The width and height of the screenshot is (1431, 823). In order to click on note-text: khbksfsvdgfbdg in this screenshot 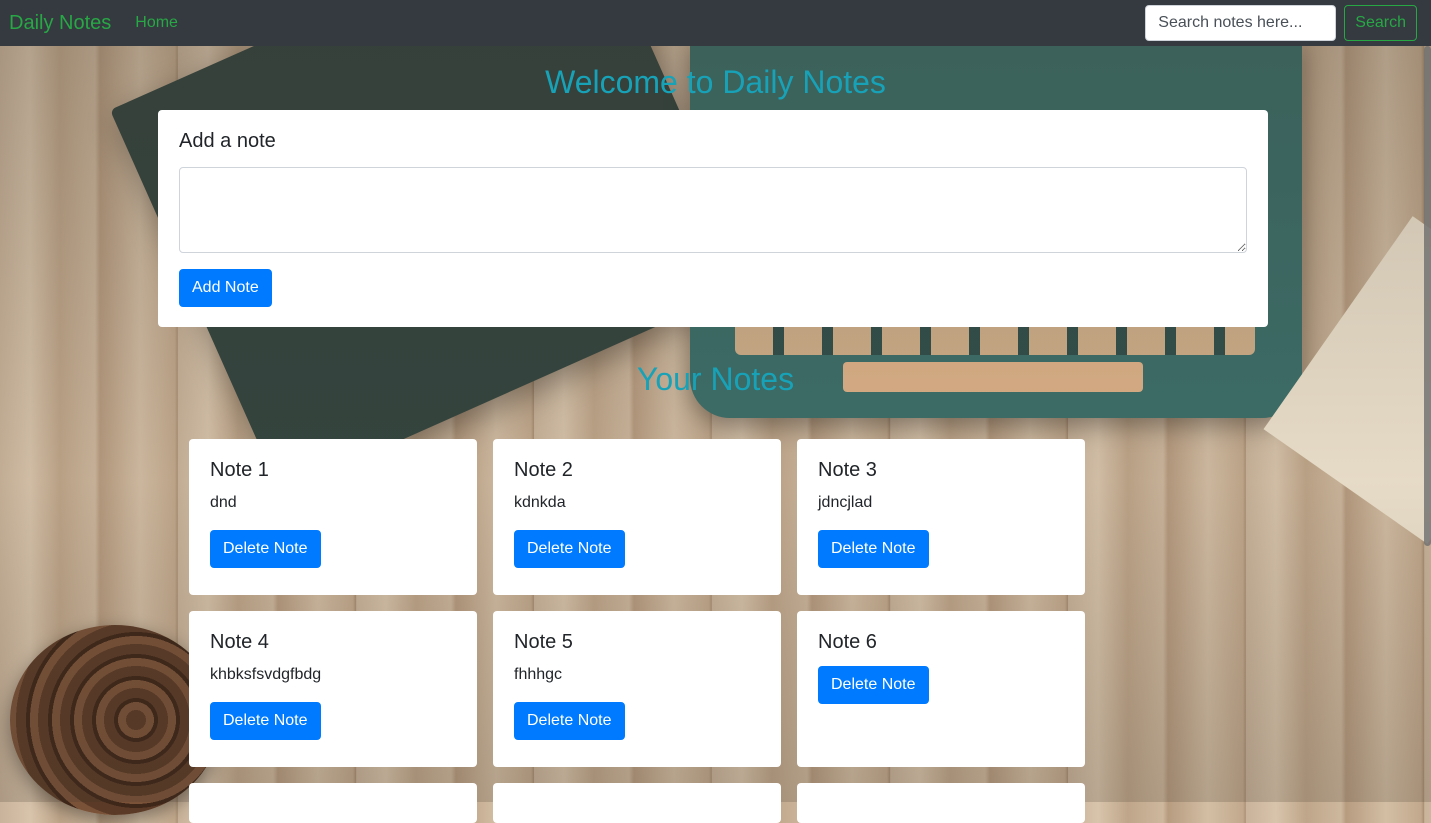, I will do `click(266, 674)`.